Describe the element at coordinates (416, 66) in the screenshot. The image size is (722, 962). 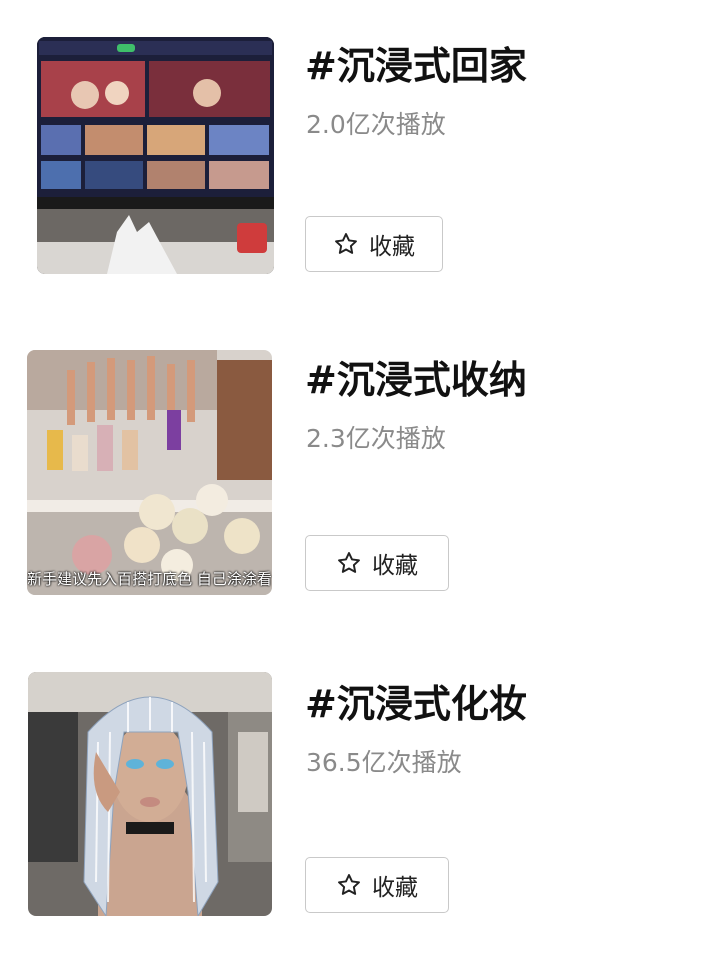
I see `topic-title: #沉浸式回家` at that location.